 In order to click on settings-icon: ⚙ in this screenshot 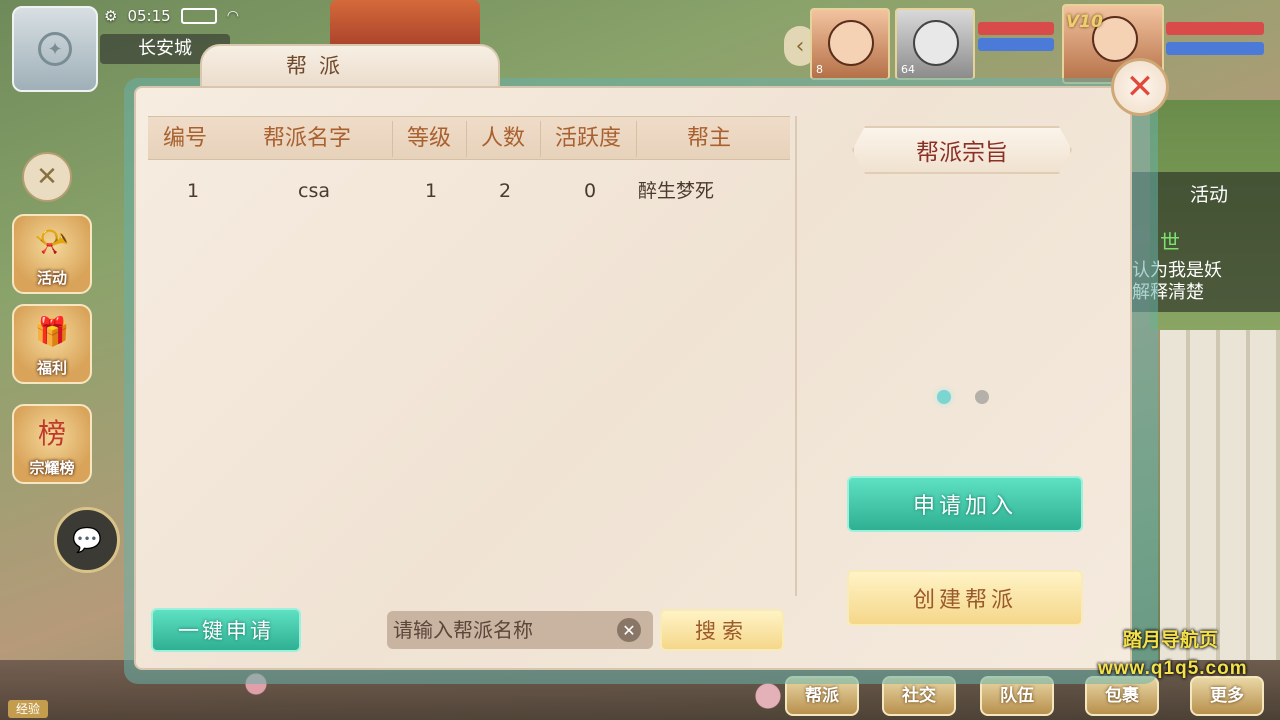, I will do `click(110, 16)`.